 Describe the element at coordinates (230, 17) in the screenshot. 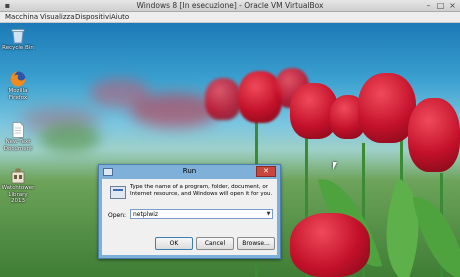

I see `vm-menubar: Macchina Visualizza Dispositivi Aiuto` at that location.